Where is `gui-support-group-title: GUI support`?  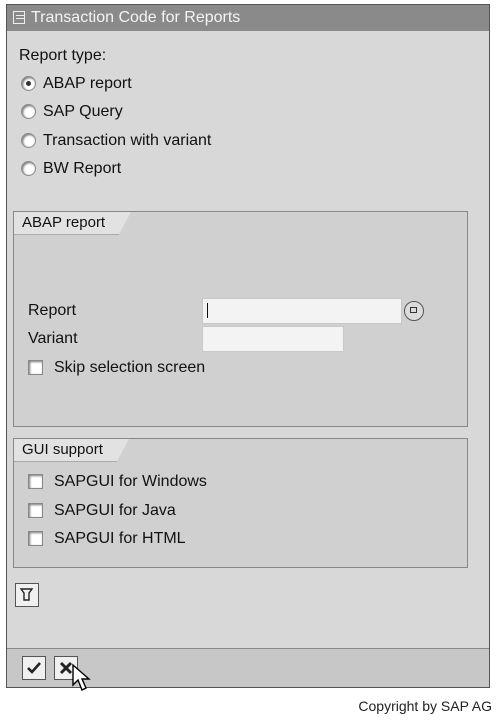
gui-support-group-title: GUI support is located at coordinates (71, 450).